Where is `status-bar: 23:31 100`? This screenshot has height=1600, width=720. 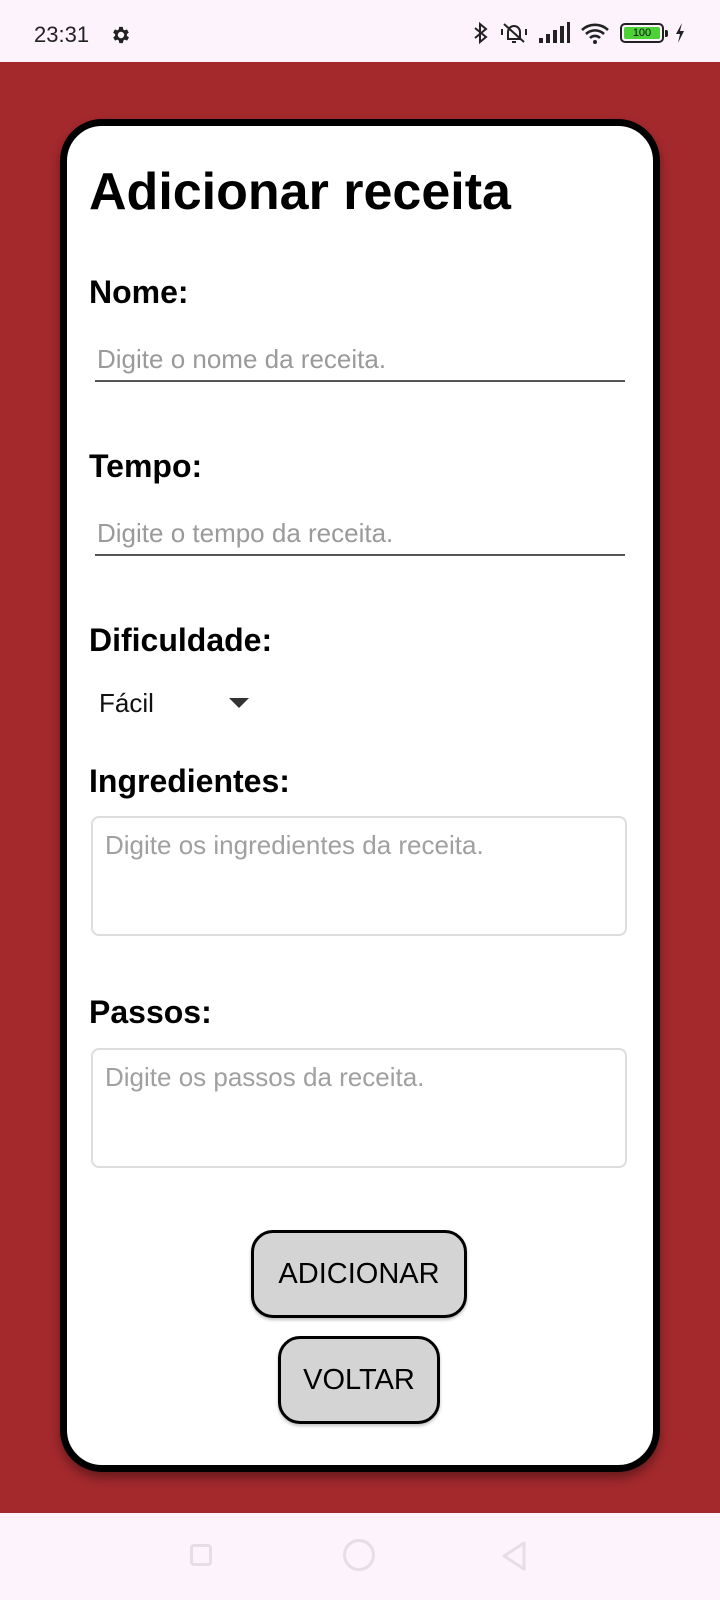
status-bar: 23:31 100 is located at coordinates (360, 31).